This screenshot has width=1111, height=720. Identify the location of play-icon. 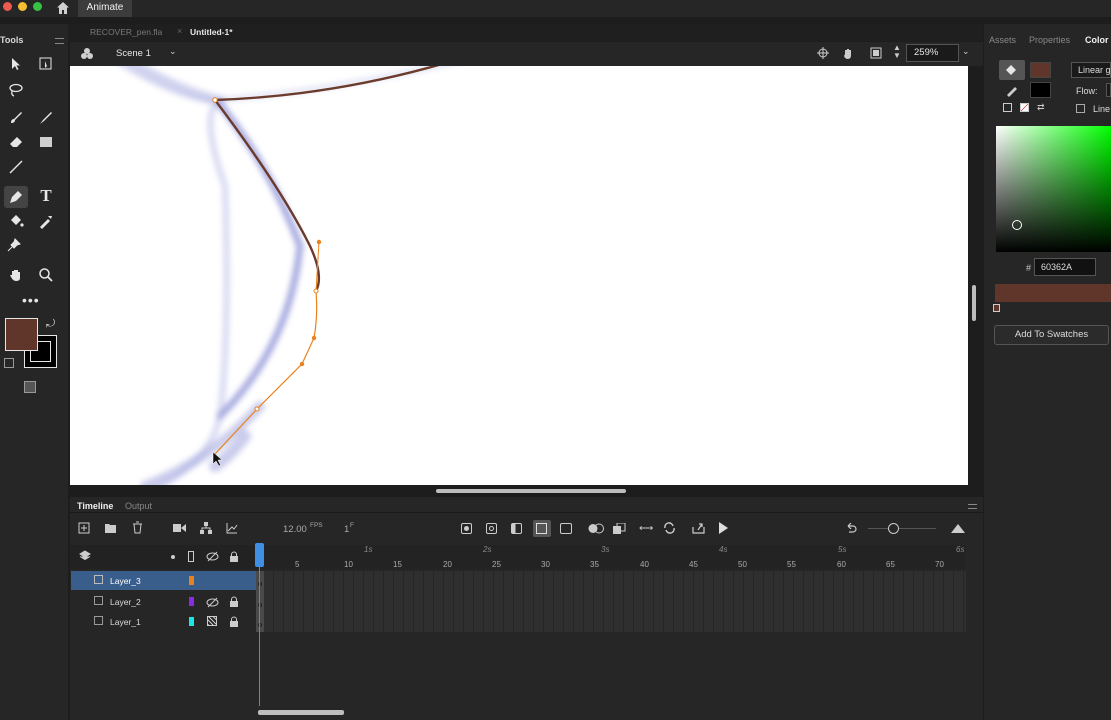
(723, 528).